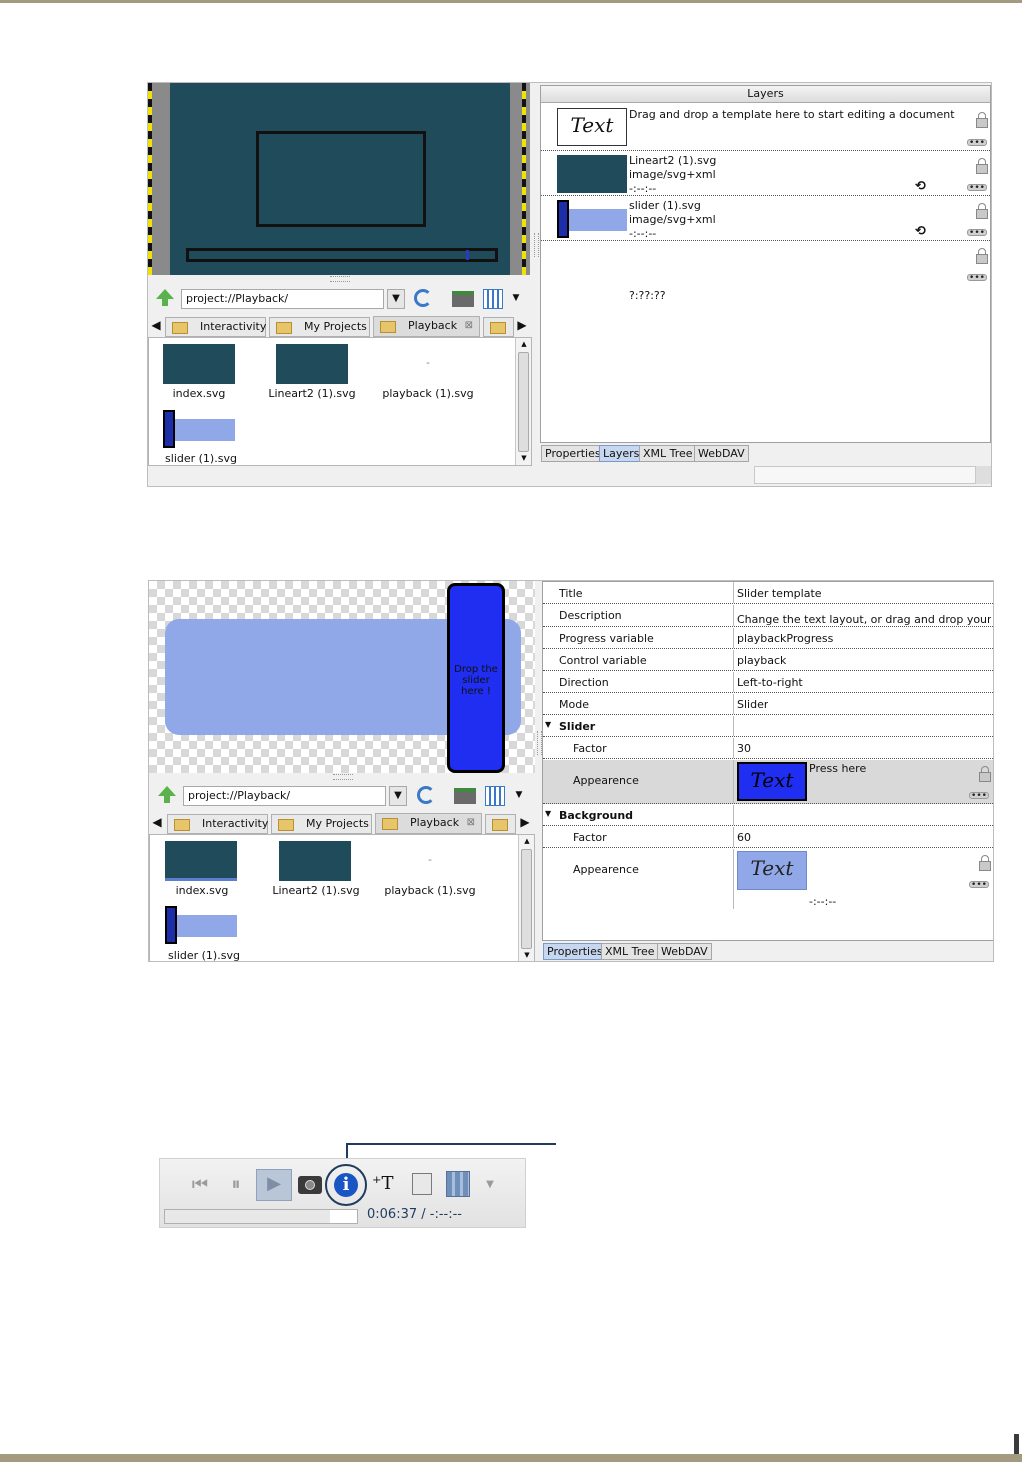  I want to click on file-name-lineart2: Lineart2 (1).svg, so click(316, 890).